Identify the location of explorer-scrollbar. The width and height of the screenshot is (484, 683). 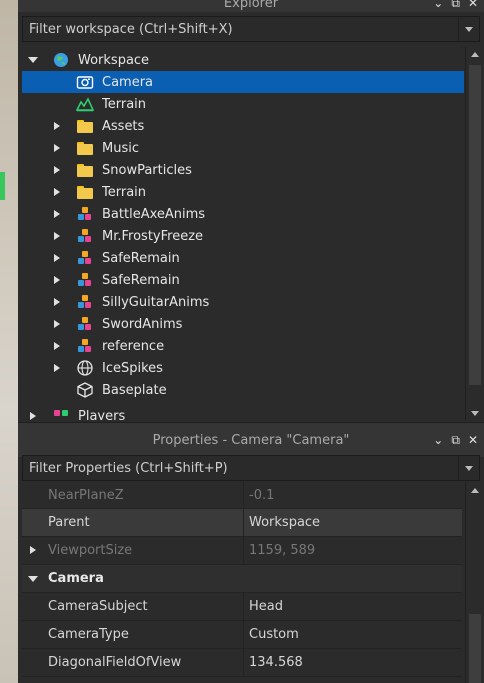
(474, 233).